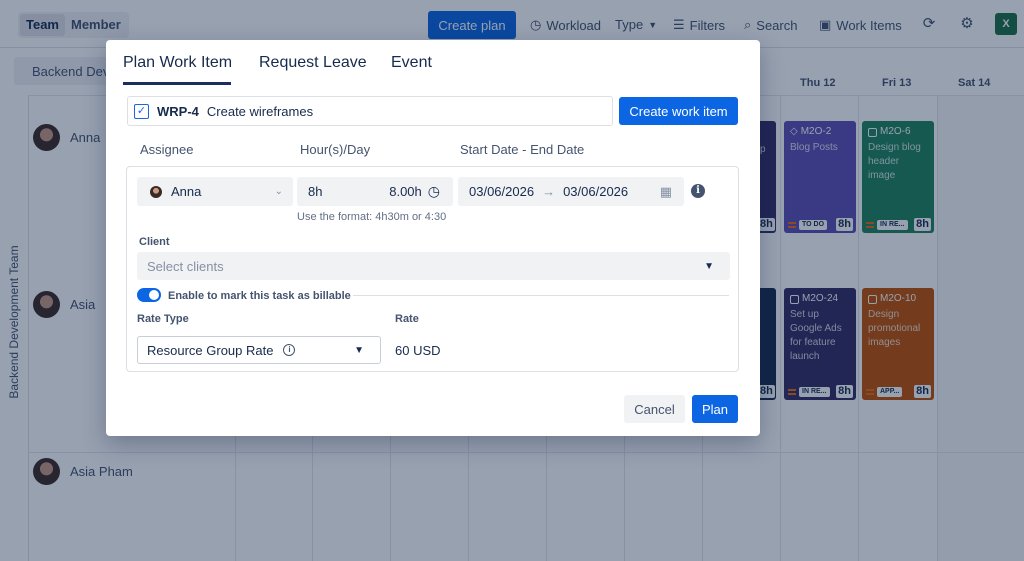 The image size is (1024, 561). What do you see at coordinates (654, 409) in the screenshot?
I see `cancel-button: Cancel` at bounding box center [654, 409].